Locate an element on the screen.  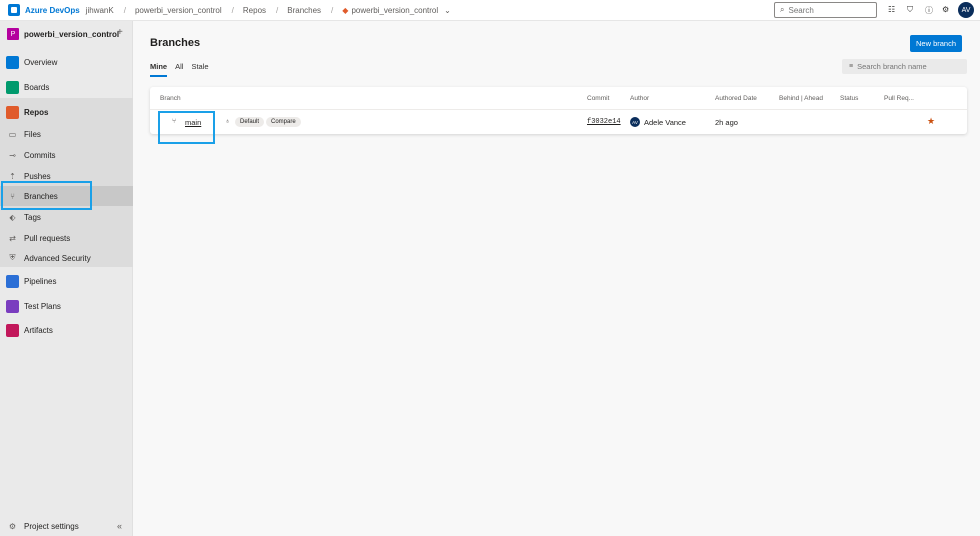
sidebar-item-label: Advanced Security is located at coordinates (57, 258).